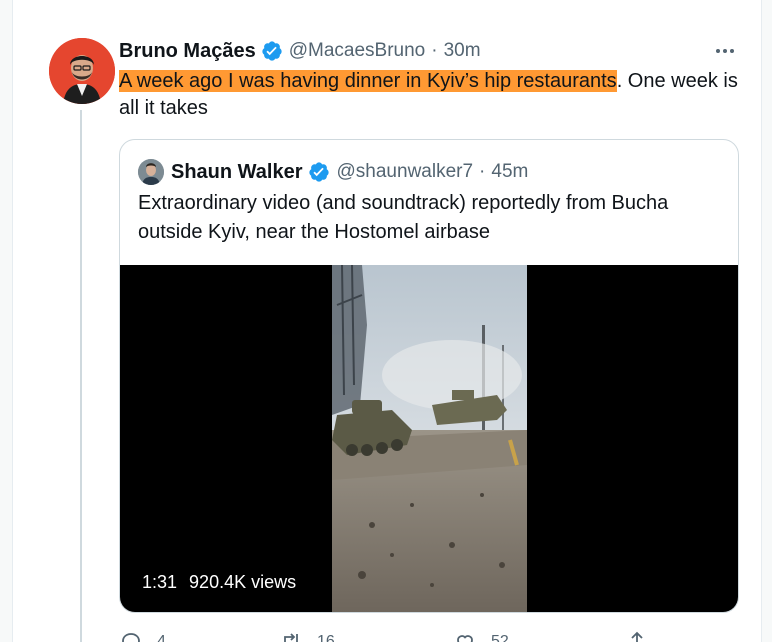  Describe the element at coordinates (243, 582) in the screenshot. I see `video-views: 920.4K views` at that location.